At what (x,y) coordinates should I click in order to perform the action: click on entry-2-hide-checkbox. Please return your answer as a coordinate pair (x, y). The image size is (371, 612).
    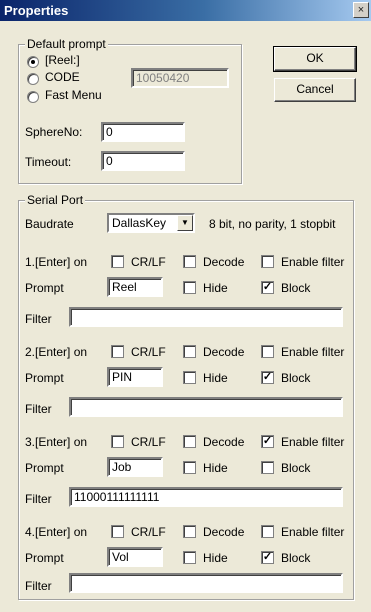
    Looking at the image, I should click on (189, 377).